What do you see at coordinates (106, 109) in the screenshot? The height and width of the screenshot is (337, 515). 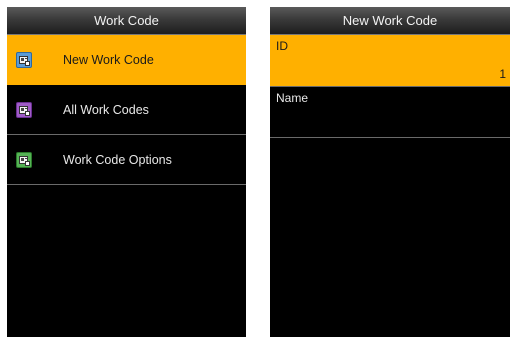 I see `menu-item-label: All Work Codes` at bounding box center [106, 109].